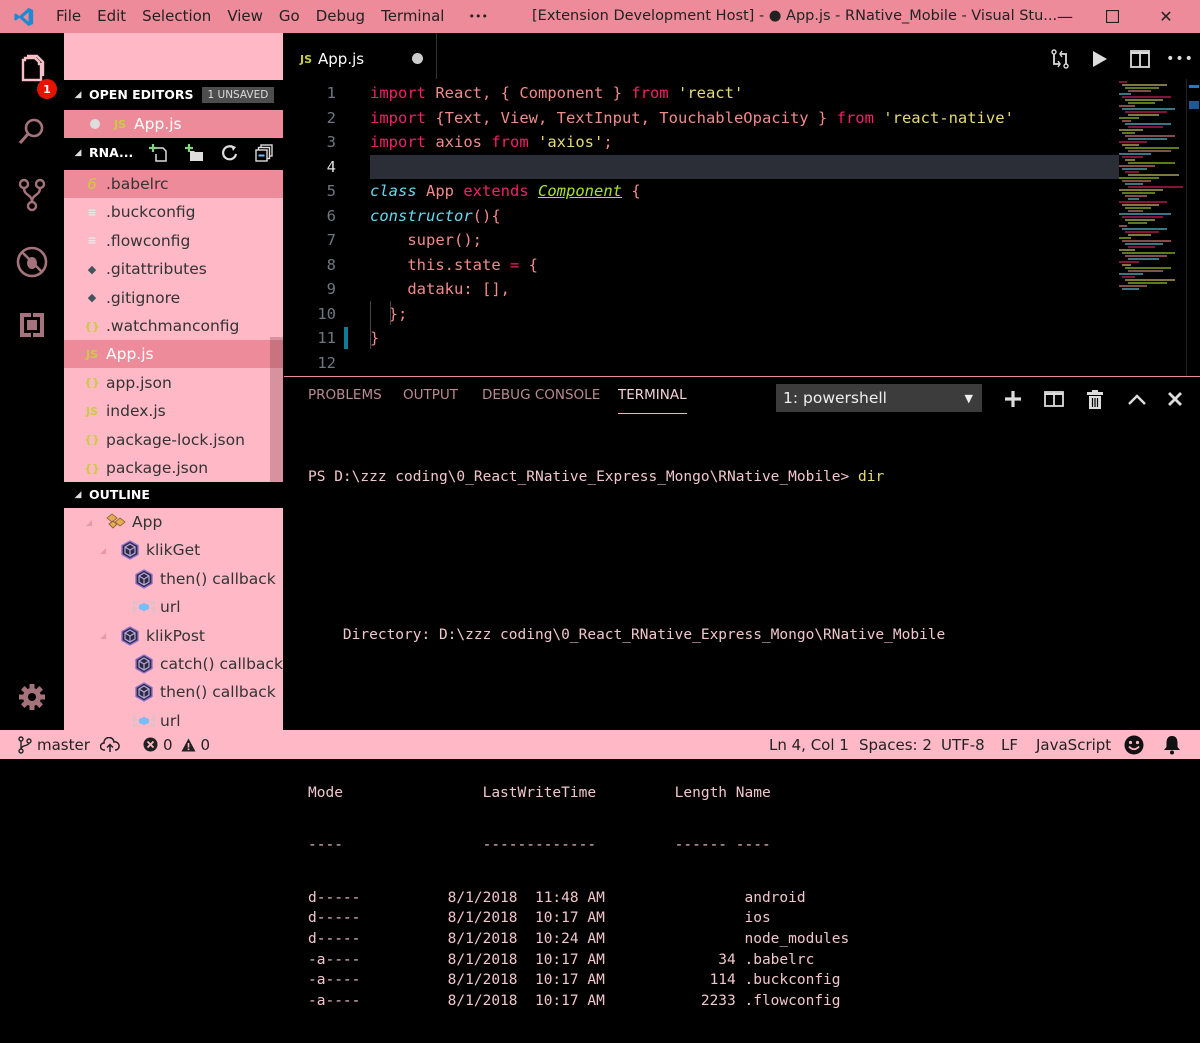 The height and width of the screenshot is (1043, 1200). I want to click on end-of-line: LF, so click(1009, 744).